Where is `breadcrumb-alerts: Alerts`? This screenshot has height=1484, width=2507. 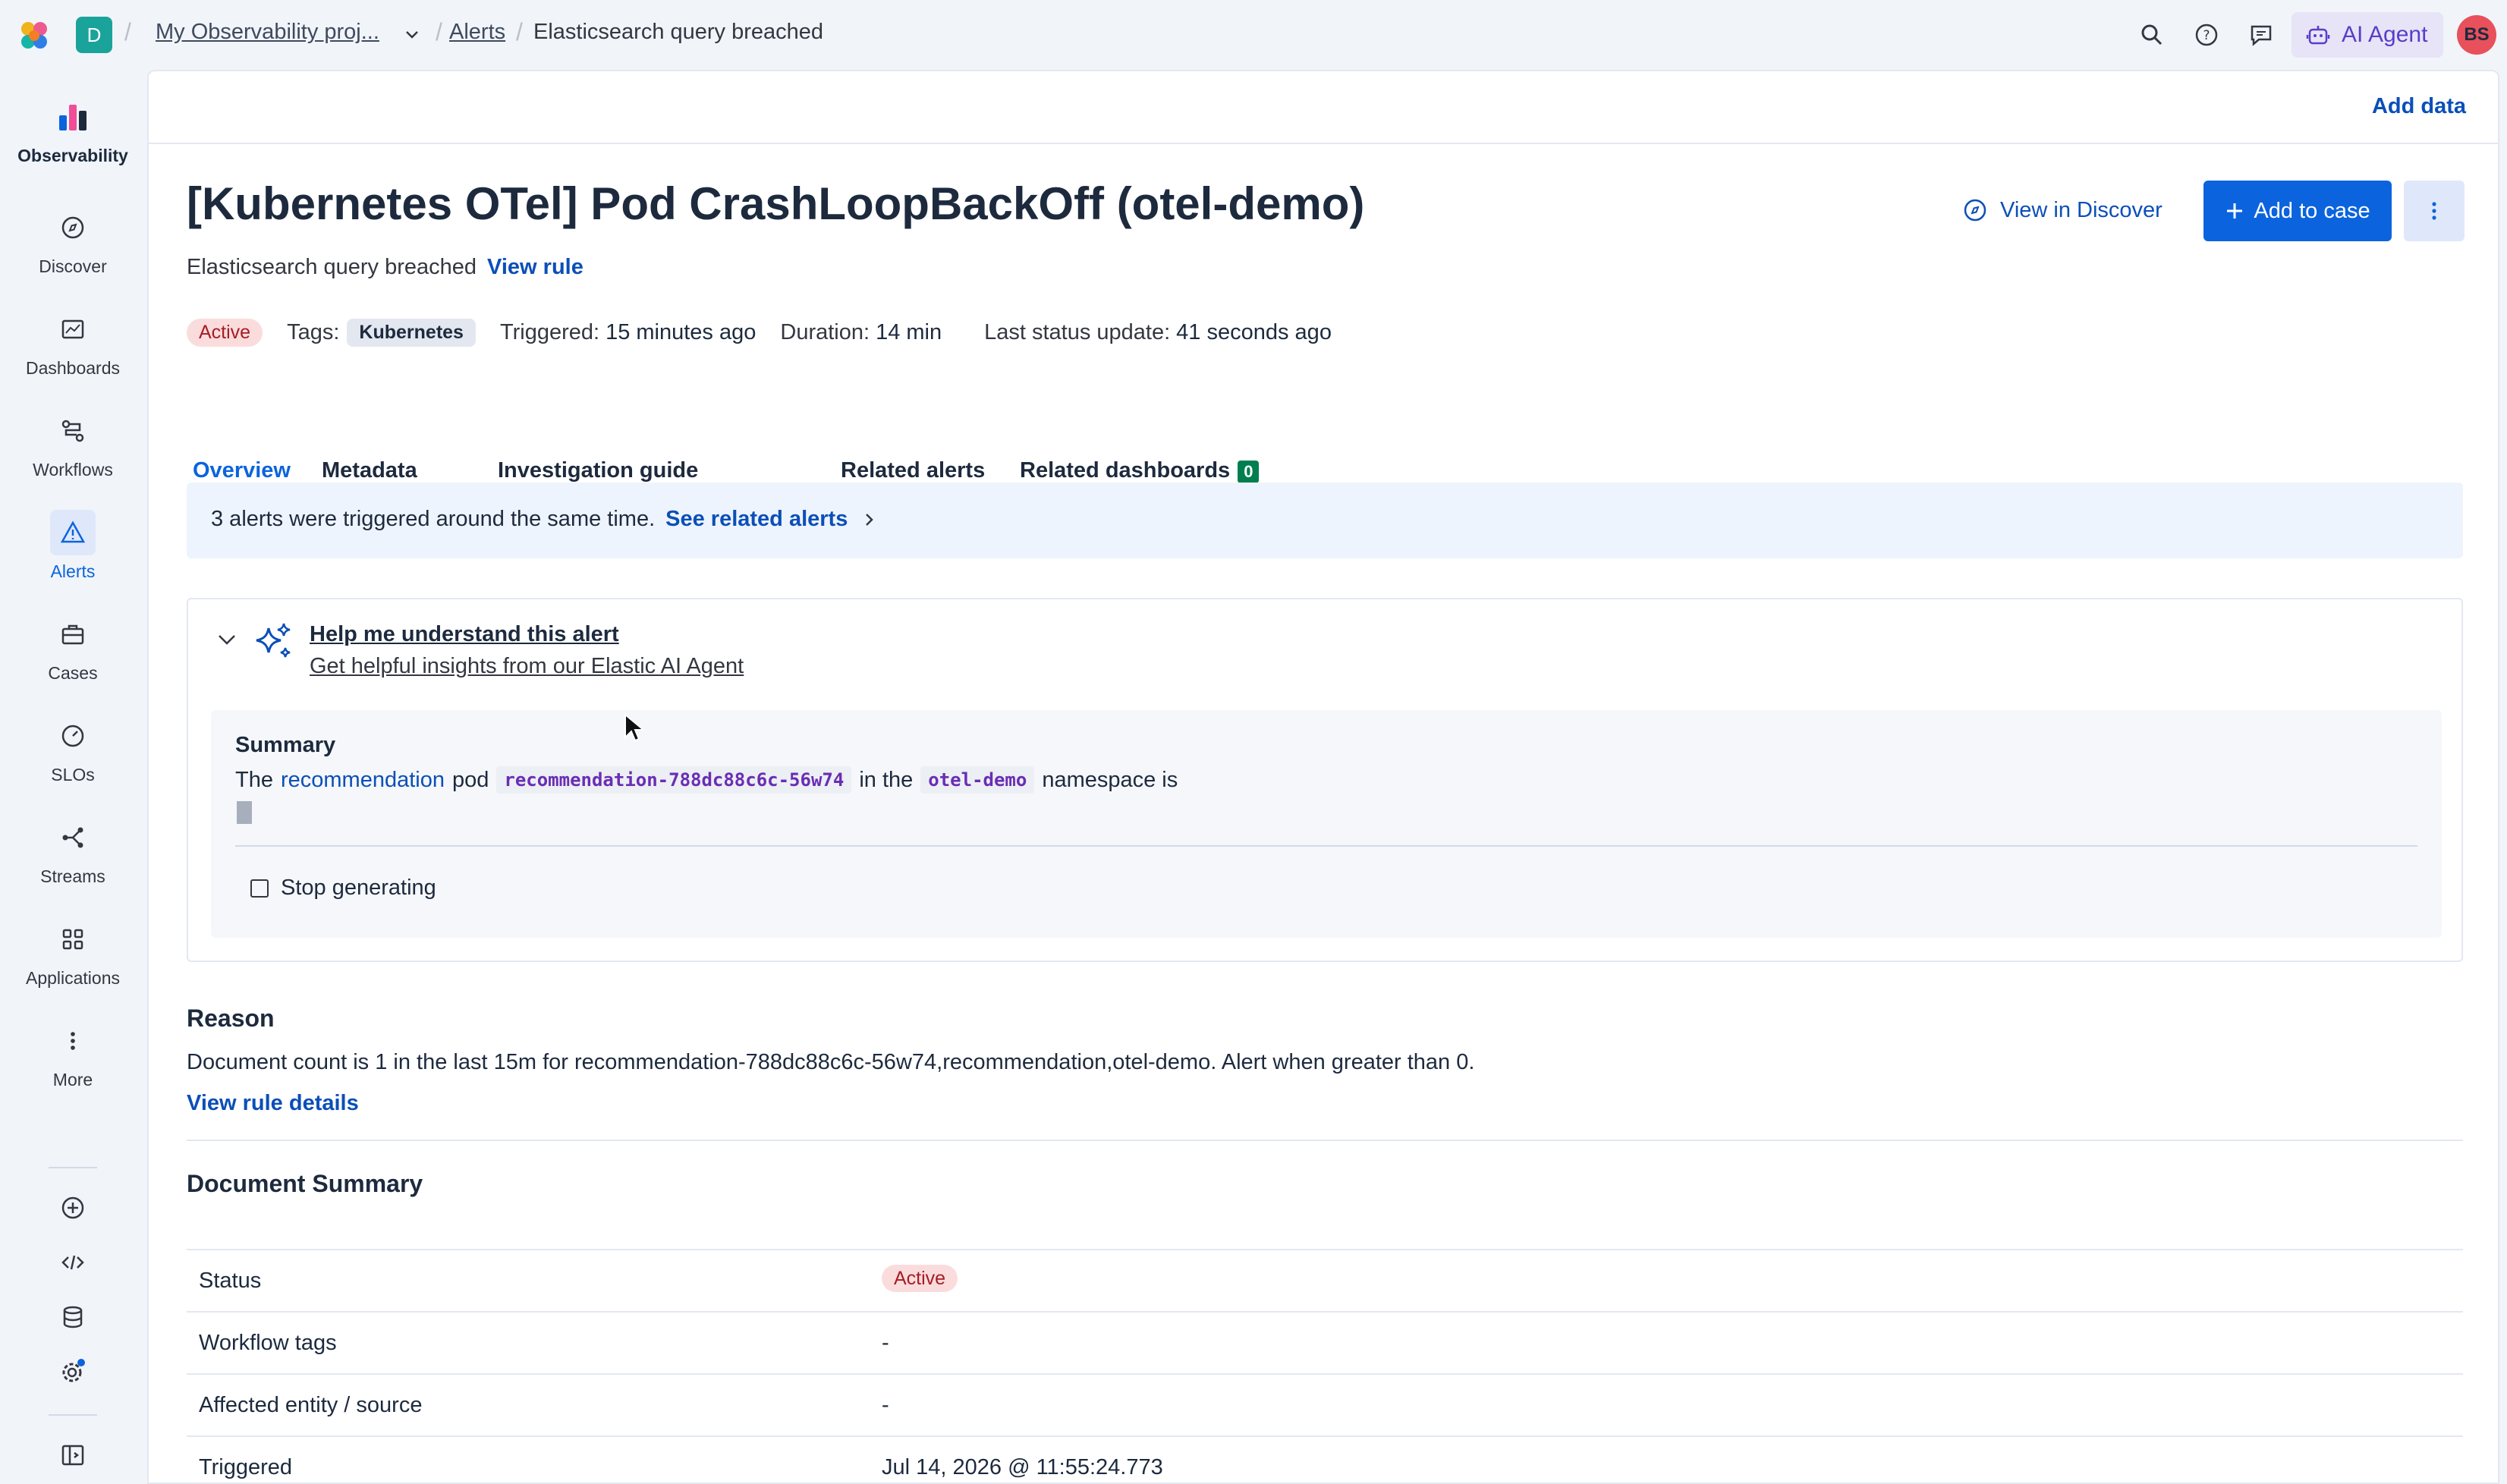
breadcrumb-alerts: Alerts is located at coordinates (477, 32).